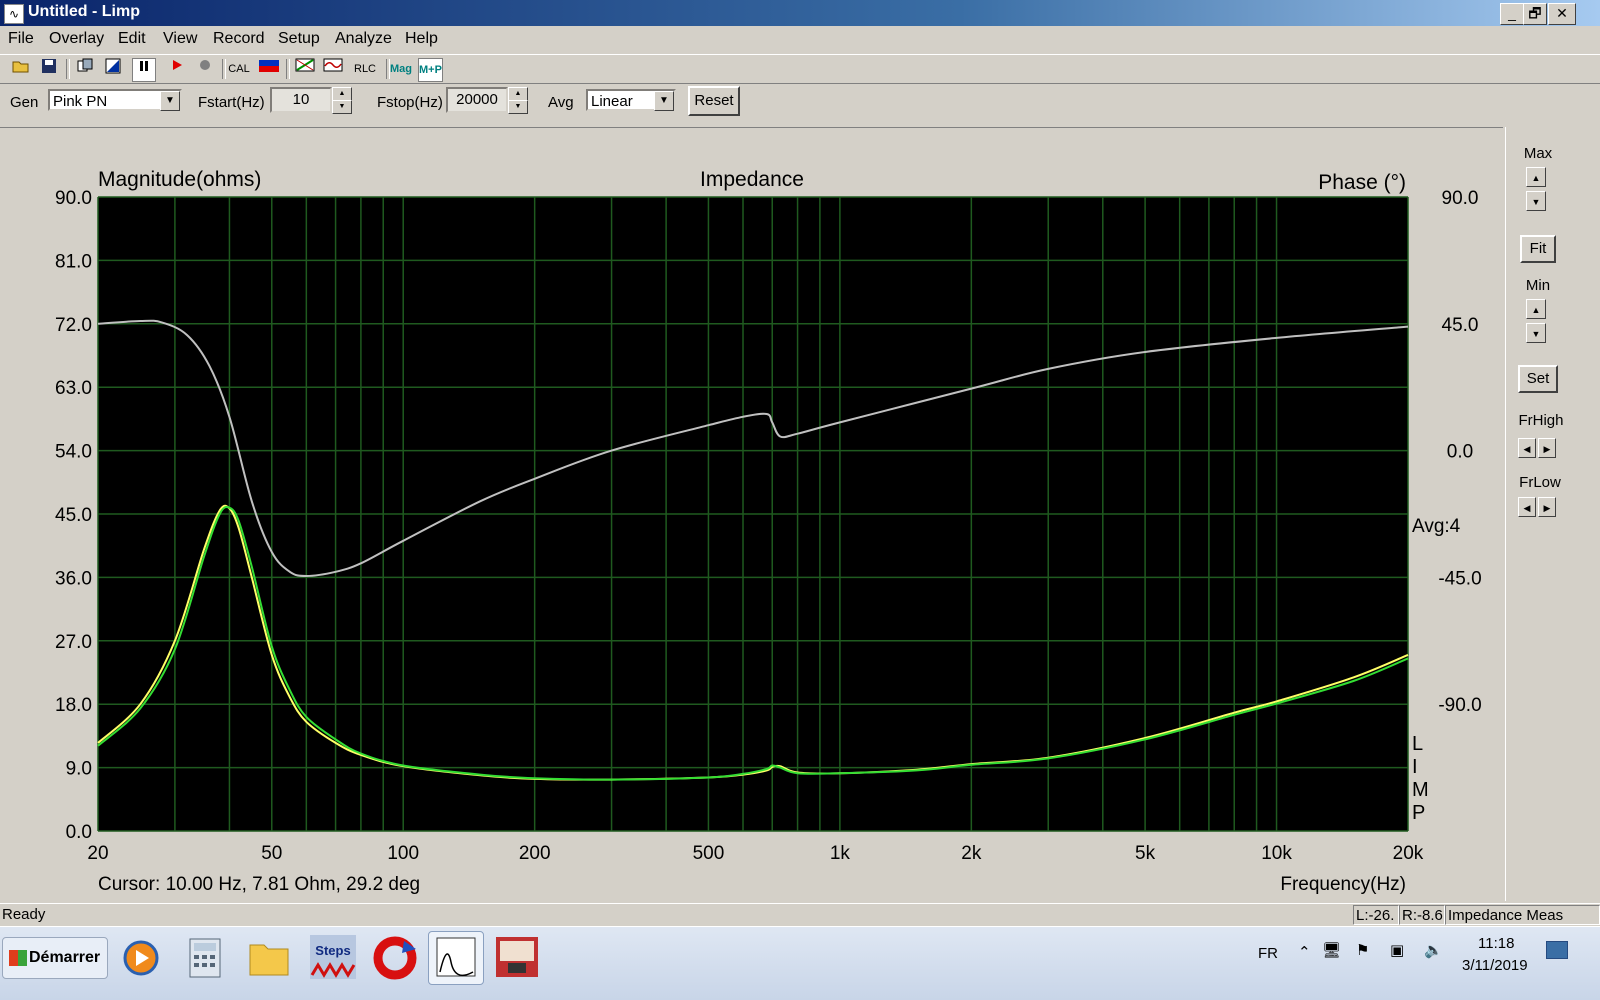  What do you see at coordinates (21, 69) in the screenshot?
I see `open-folder-icon` at bounding box center [21, 69].